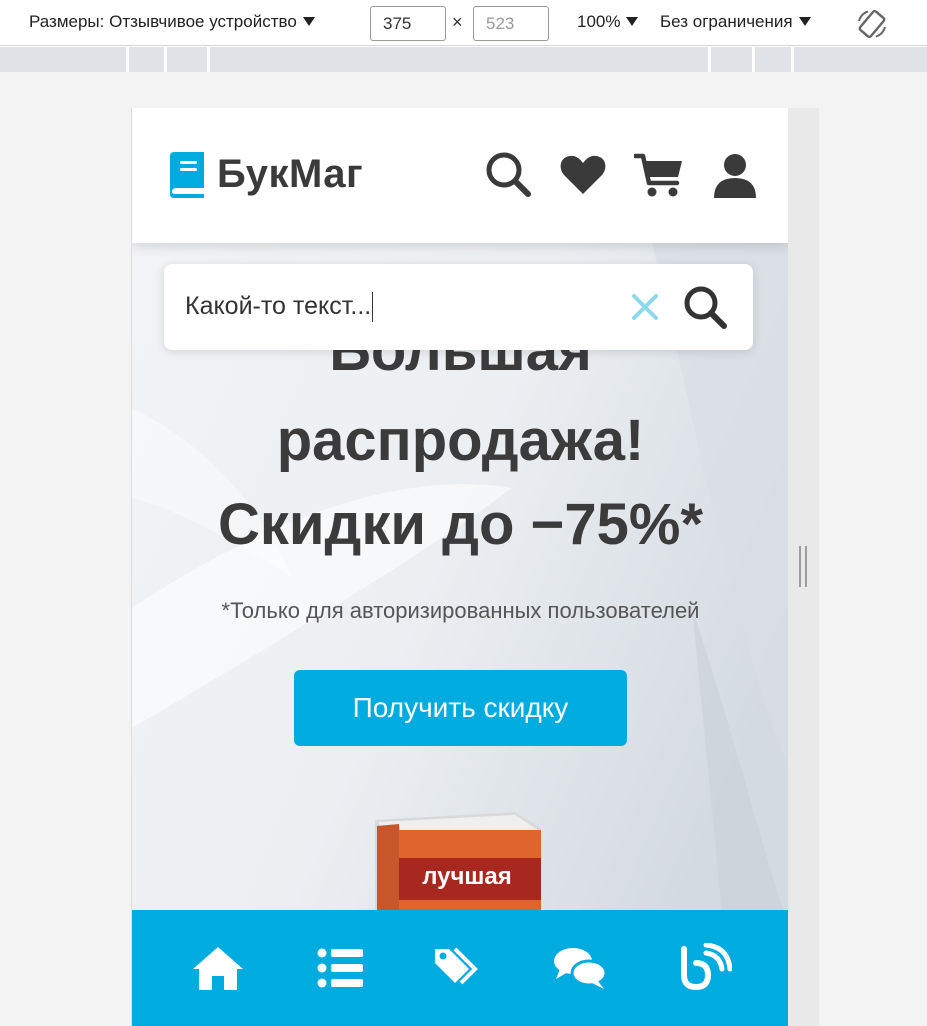 Image resolution: width=927 pixels, height=1026 pixels. Describe the element at coordinates (463, 59) in the screenshot. I see `media-query-bar` at that location.